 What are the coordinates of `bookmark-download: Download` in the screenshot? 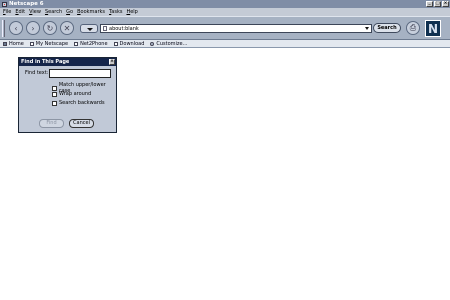 It's located at (129, 43).